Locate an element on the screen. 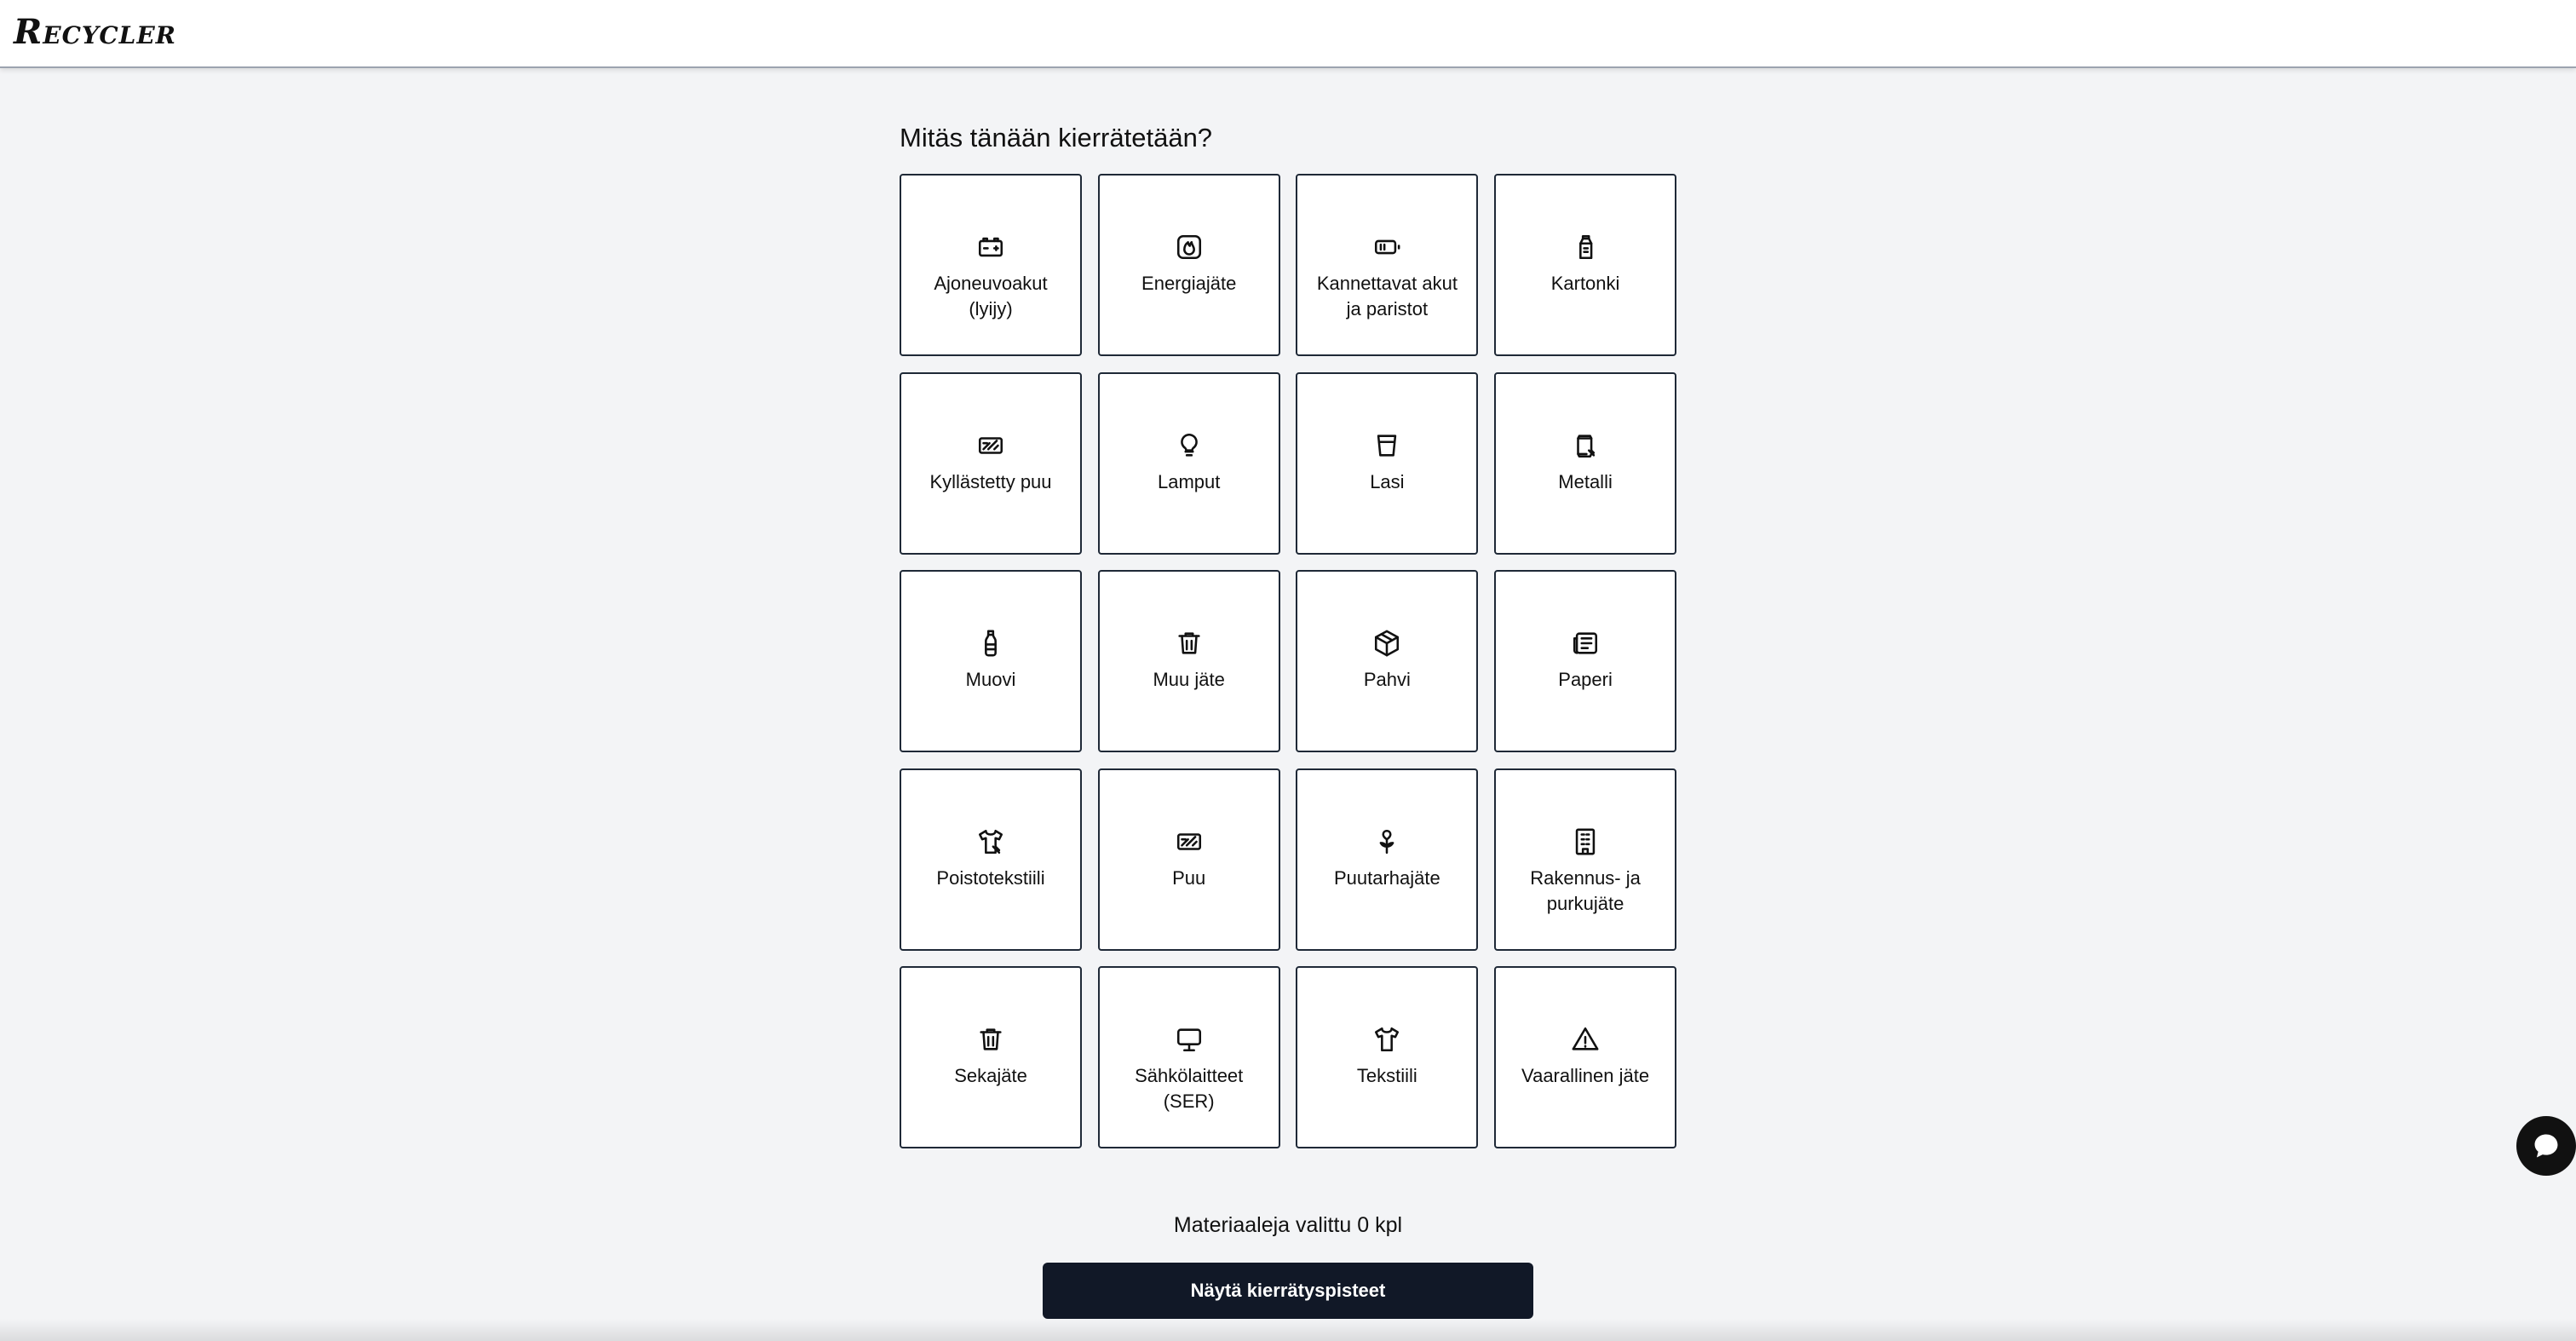 The width and height of the screenshot is (2576, 1341). category-label: Kyllästetty puu is located at coordinates (991, 481).